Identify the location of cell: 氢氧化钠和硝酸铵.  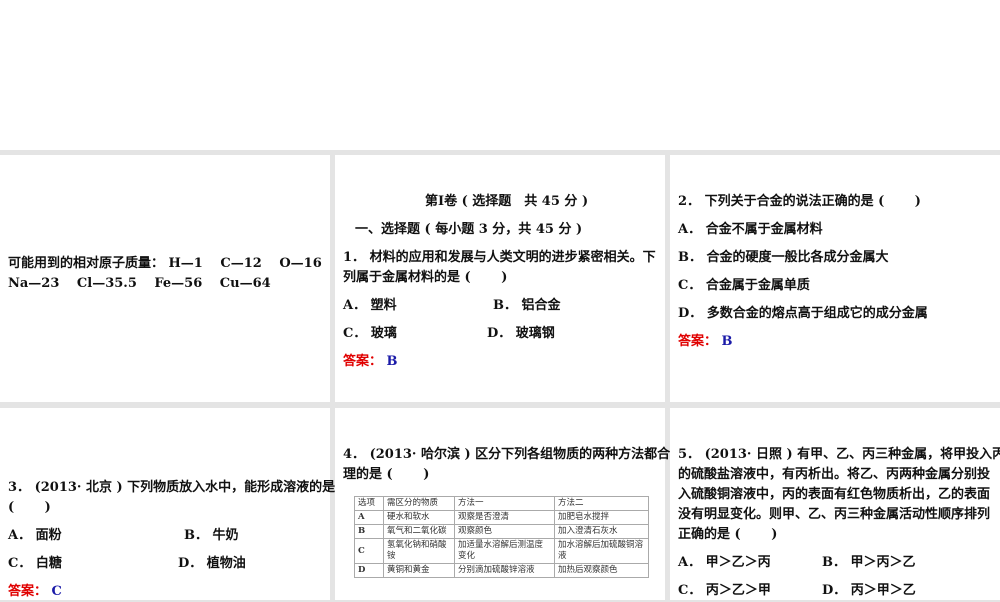
(419, 551).